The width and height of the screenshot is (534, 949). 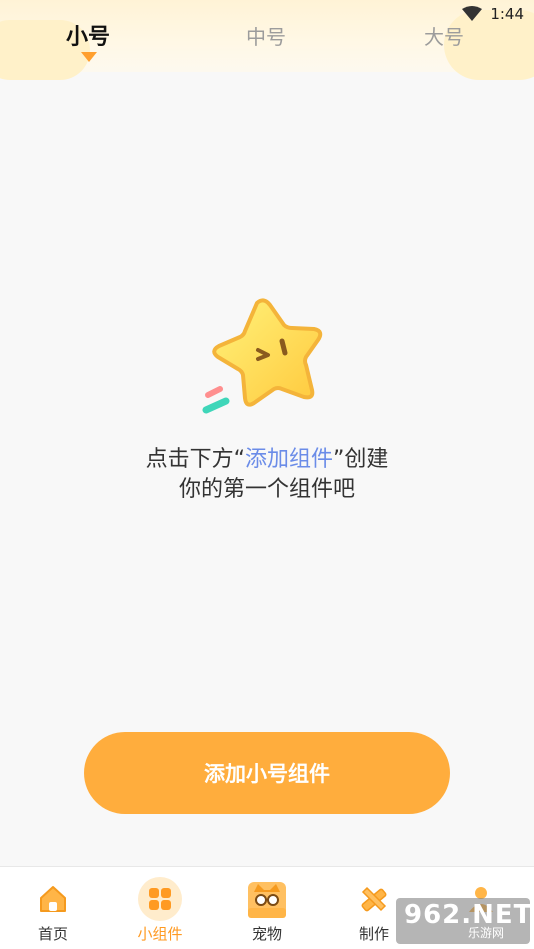 I want to click on nav-home: 首页, so click(x=53, y=908).